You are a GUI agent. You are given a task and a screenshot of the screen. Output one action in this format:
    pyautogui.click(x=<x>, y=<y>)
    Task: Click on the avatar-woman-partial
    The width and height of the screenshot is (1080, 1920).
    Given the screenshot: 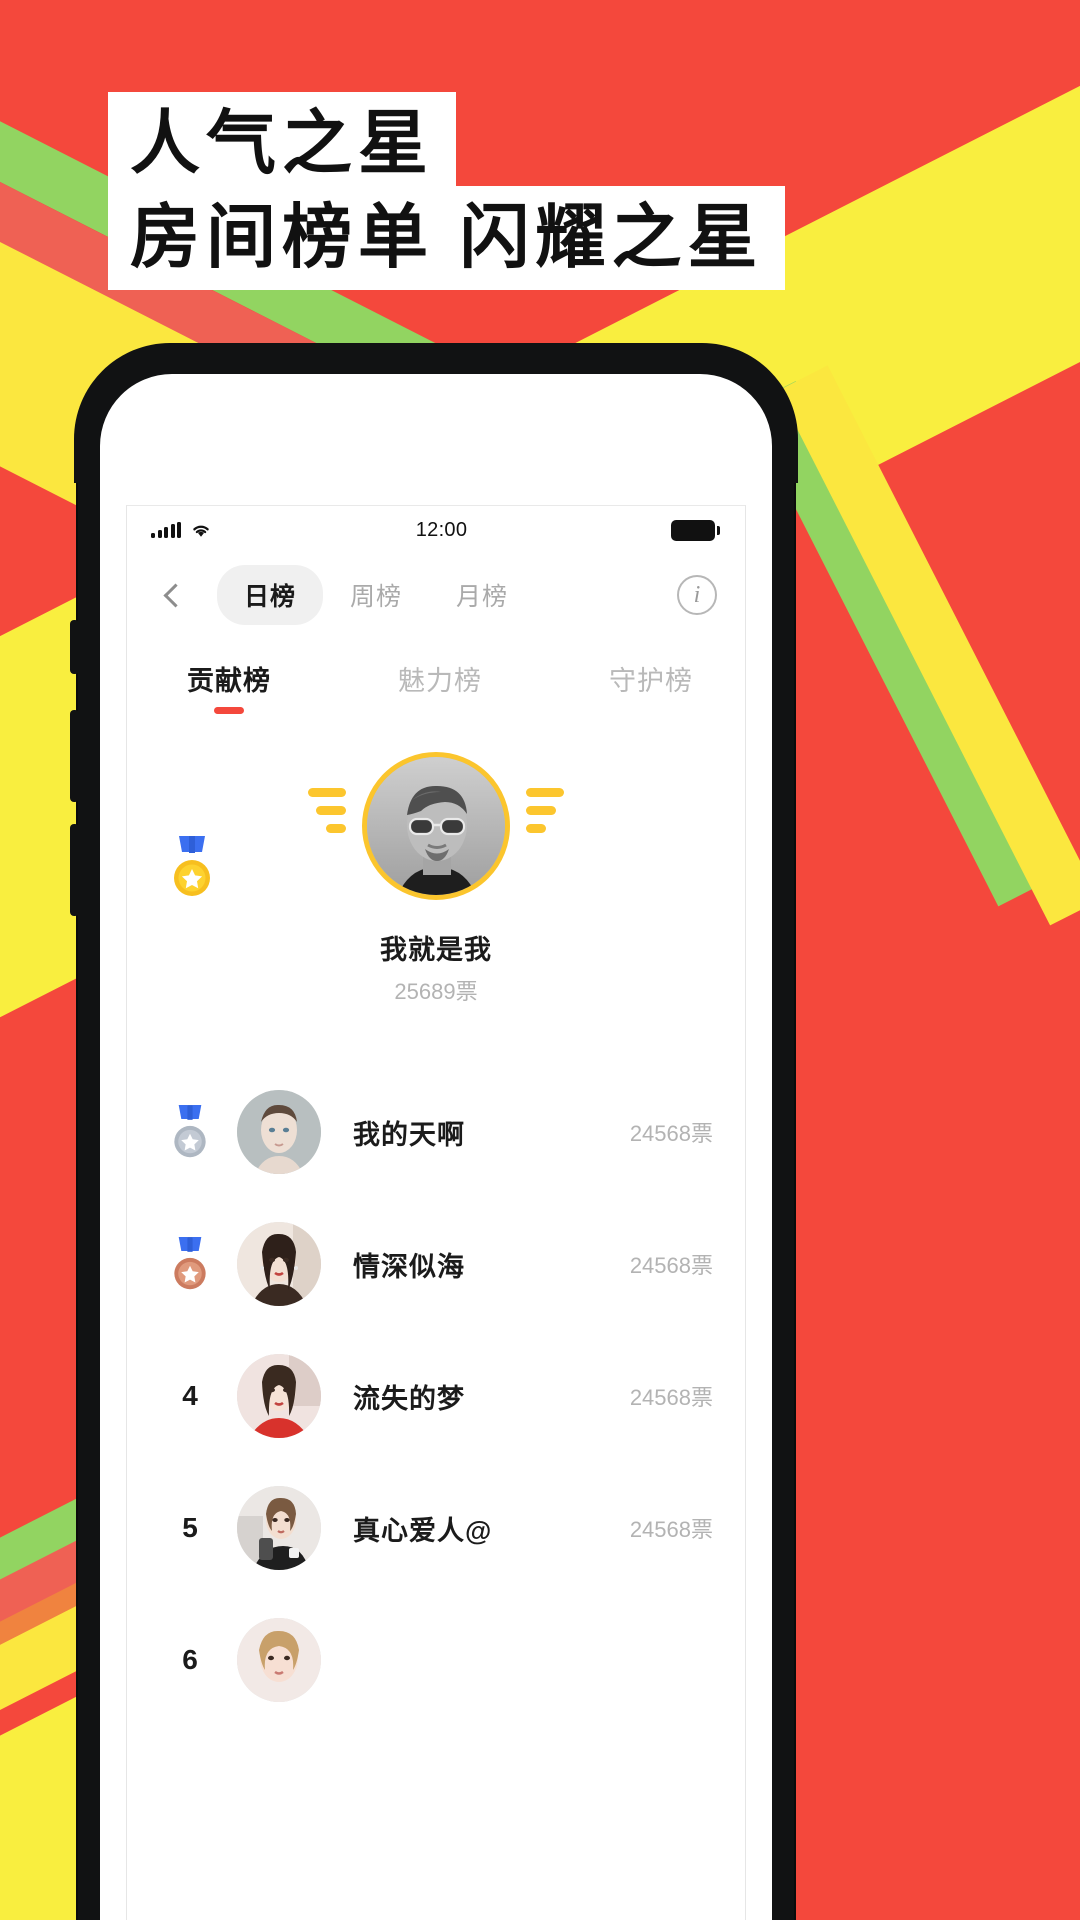 What is the action you would take?
    pyautogui.click(x=279, y=1660)
    